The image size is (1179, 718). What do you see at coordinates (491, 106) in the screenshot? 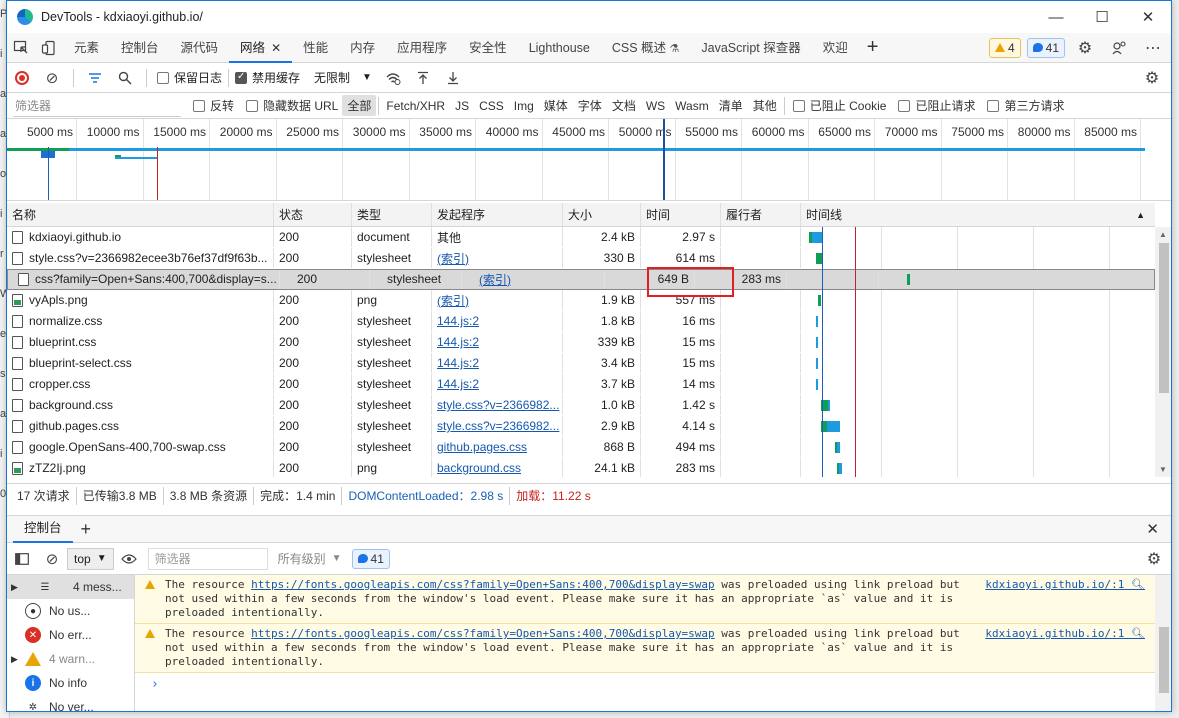
I see `filter-type-css: CSS` at bounding box center [491, 106].